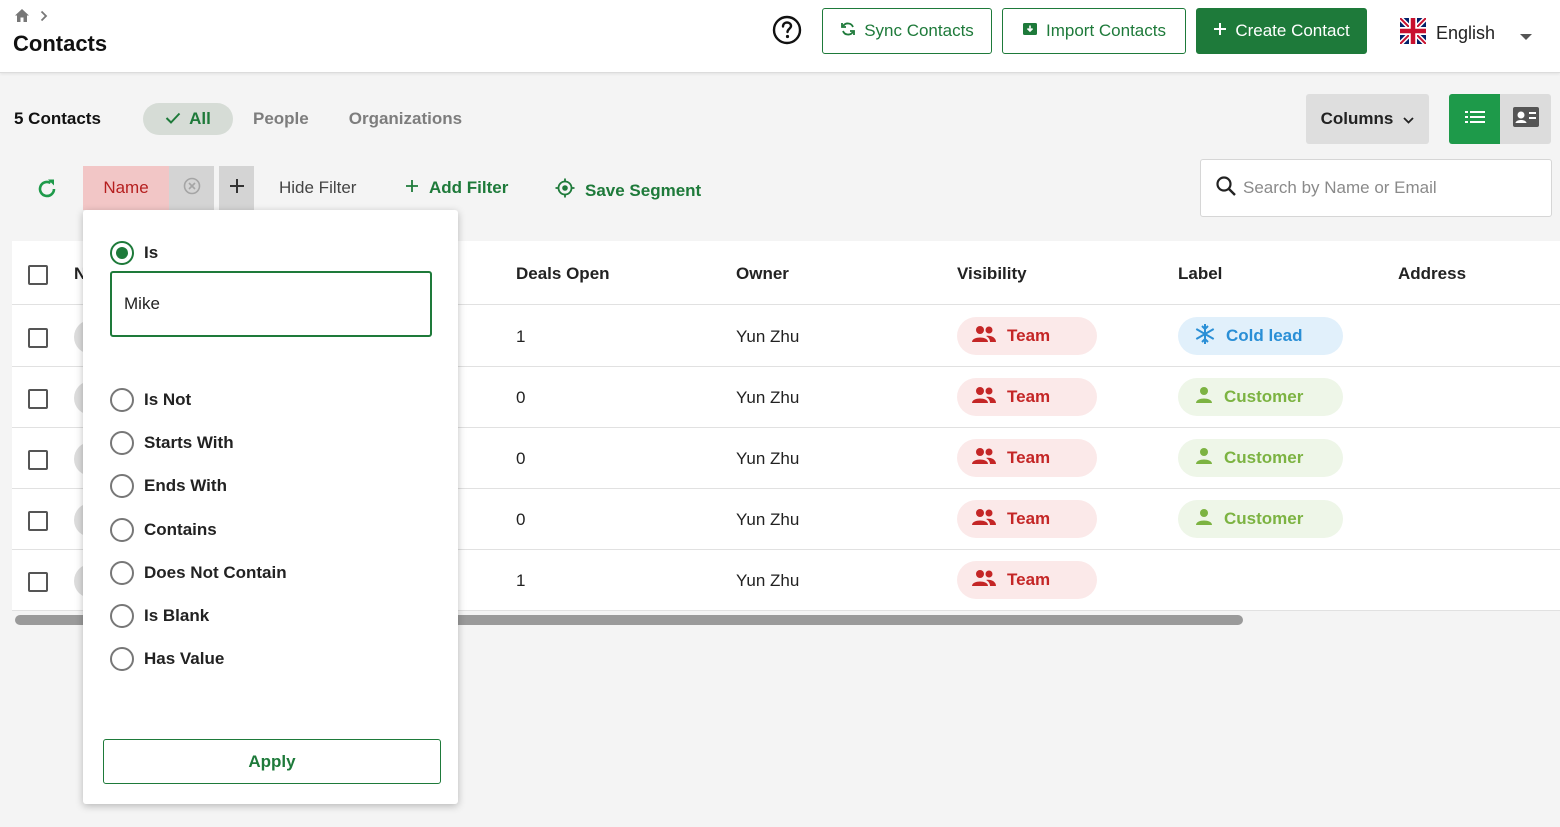  What do you see at coordinates (1391, 188) in the screenshot?
I see `search-input` at bounding box center [1391, 188].